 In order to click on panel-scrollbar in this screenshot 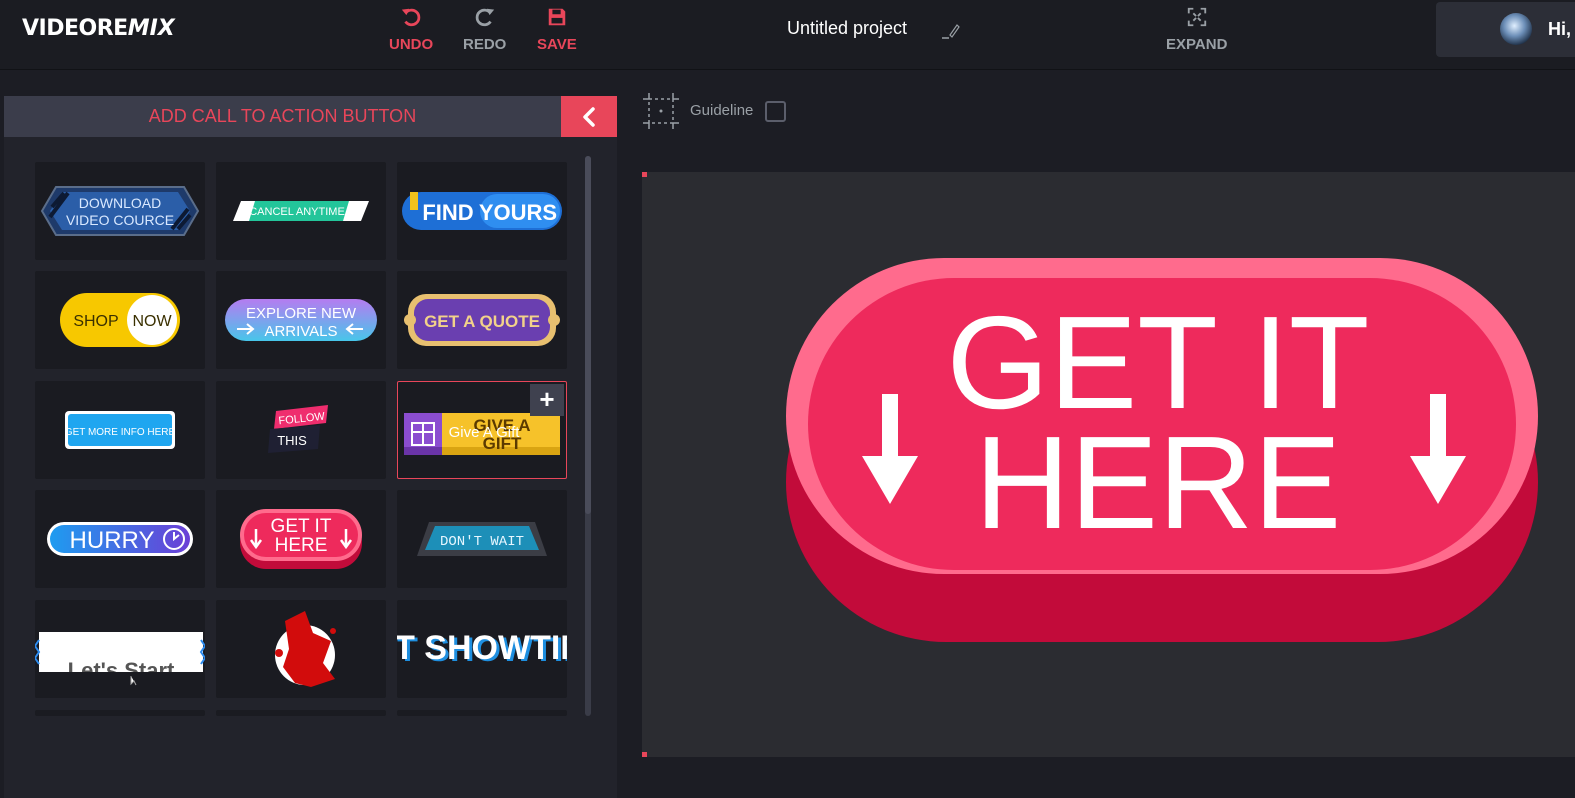, I will do `click(588, 436)`.